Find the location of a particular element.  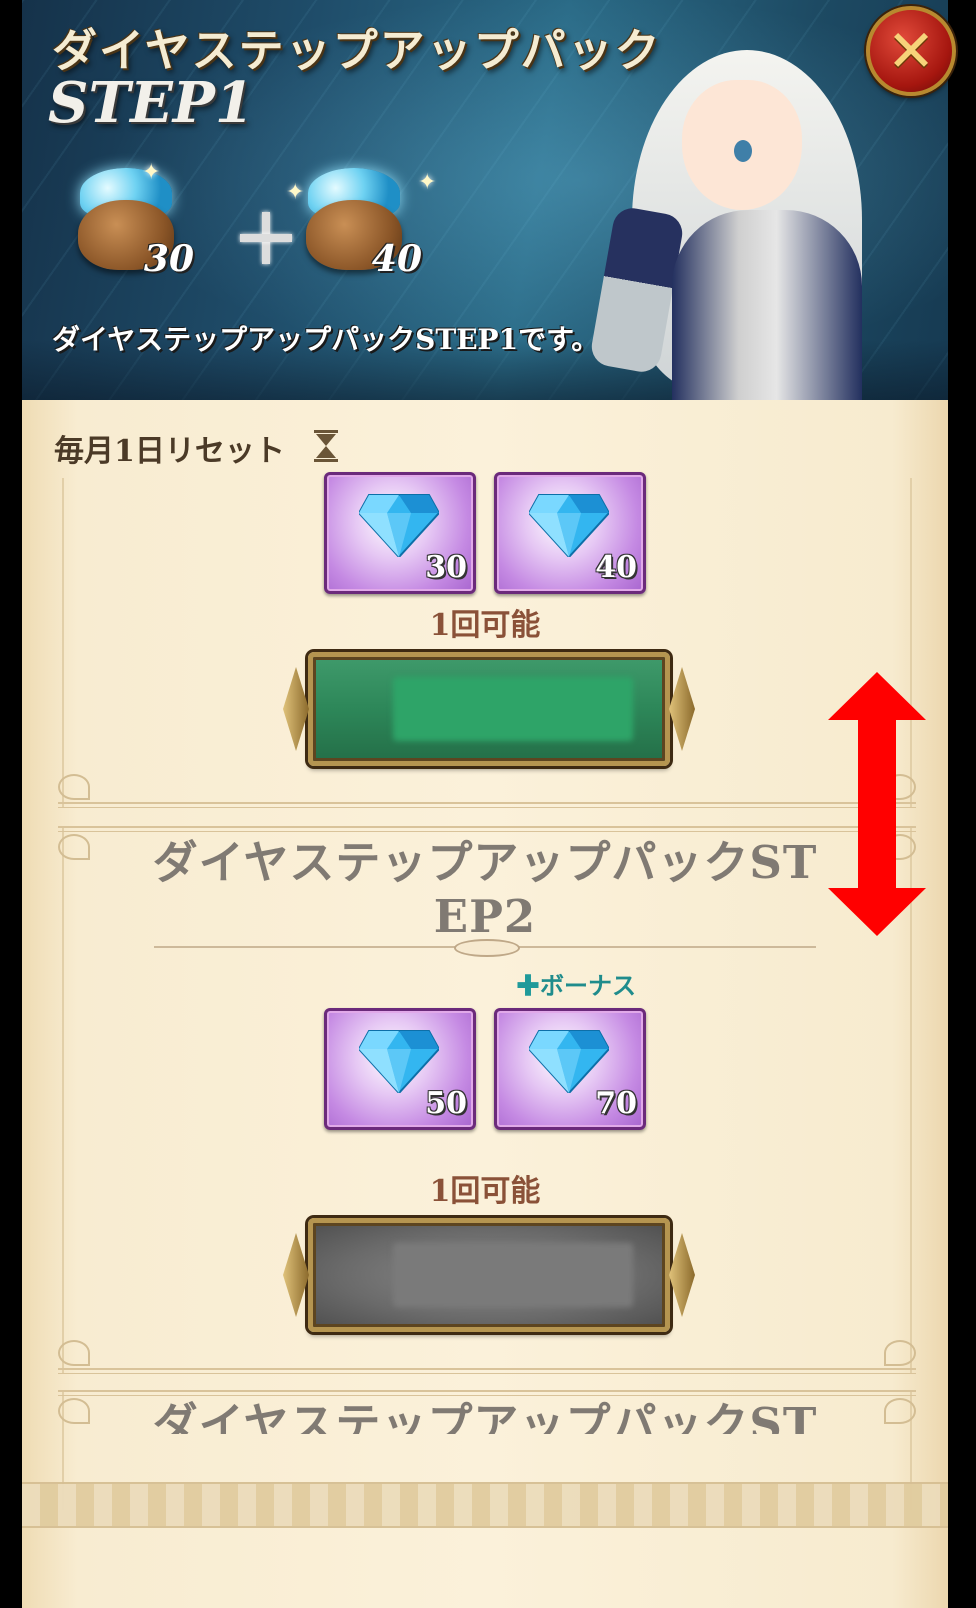

item-count: 30 is located at coordinates (446, 567).